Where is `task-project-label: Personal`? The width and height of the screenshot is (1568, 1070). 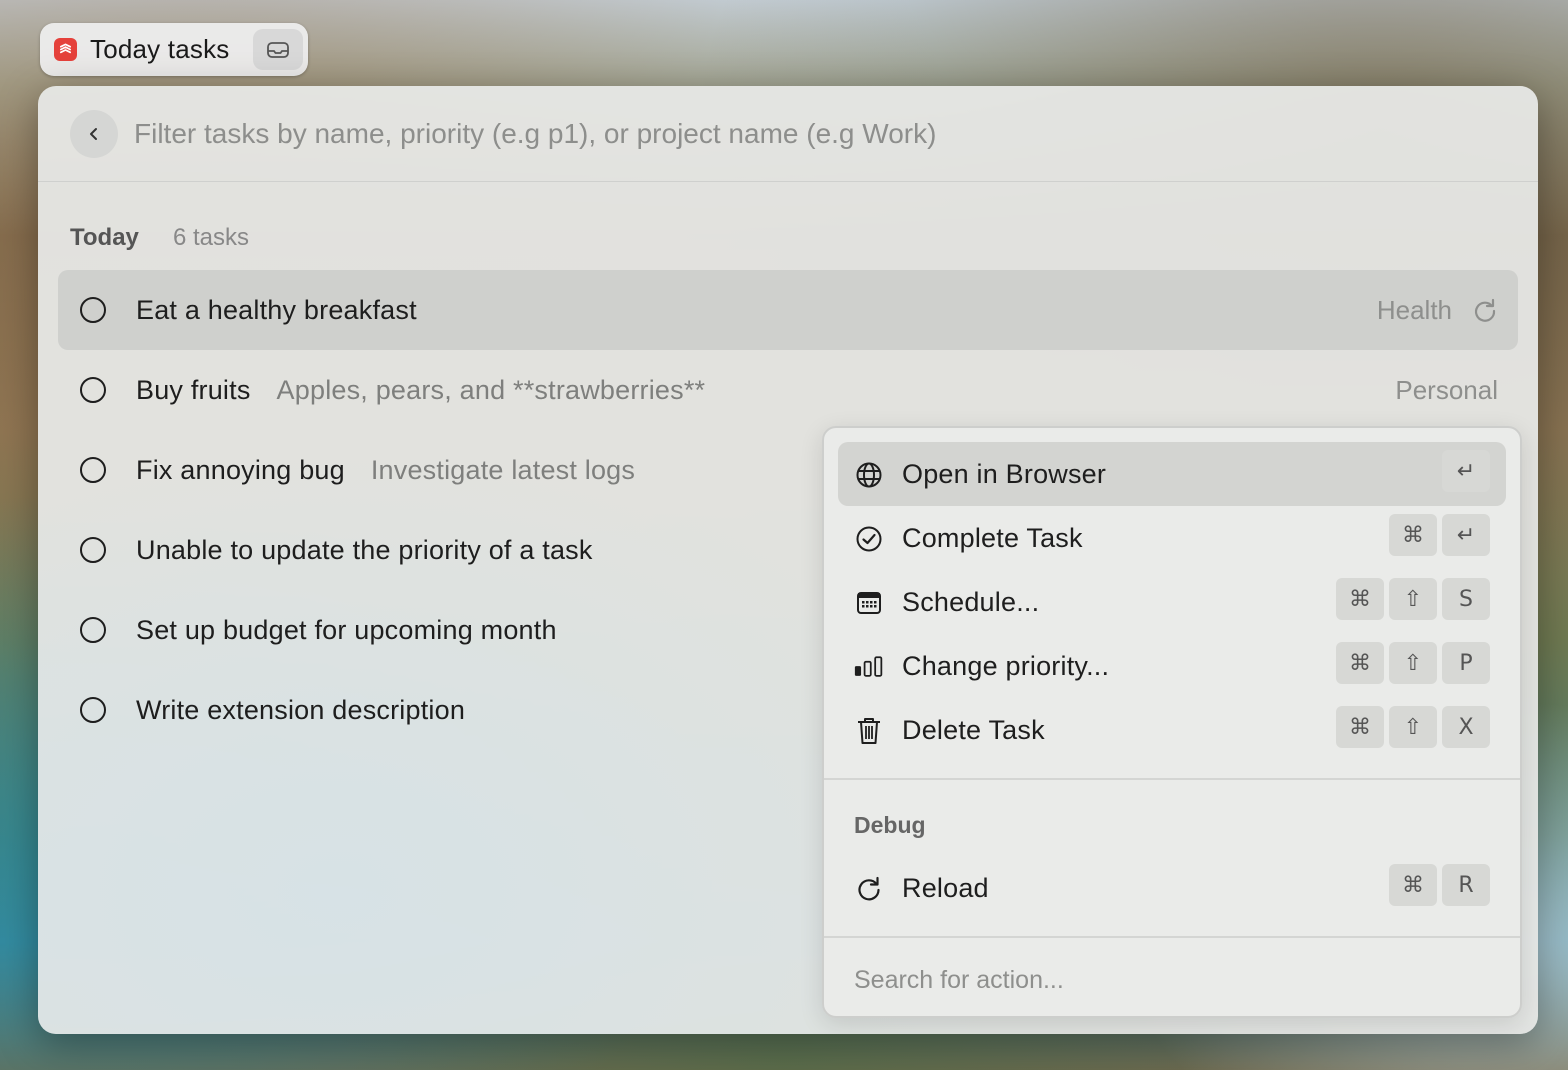
task-project-label: Personal is located at coordinates (1446, 389).